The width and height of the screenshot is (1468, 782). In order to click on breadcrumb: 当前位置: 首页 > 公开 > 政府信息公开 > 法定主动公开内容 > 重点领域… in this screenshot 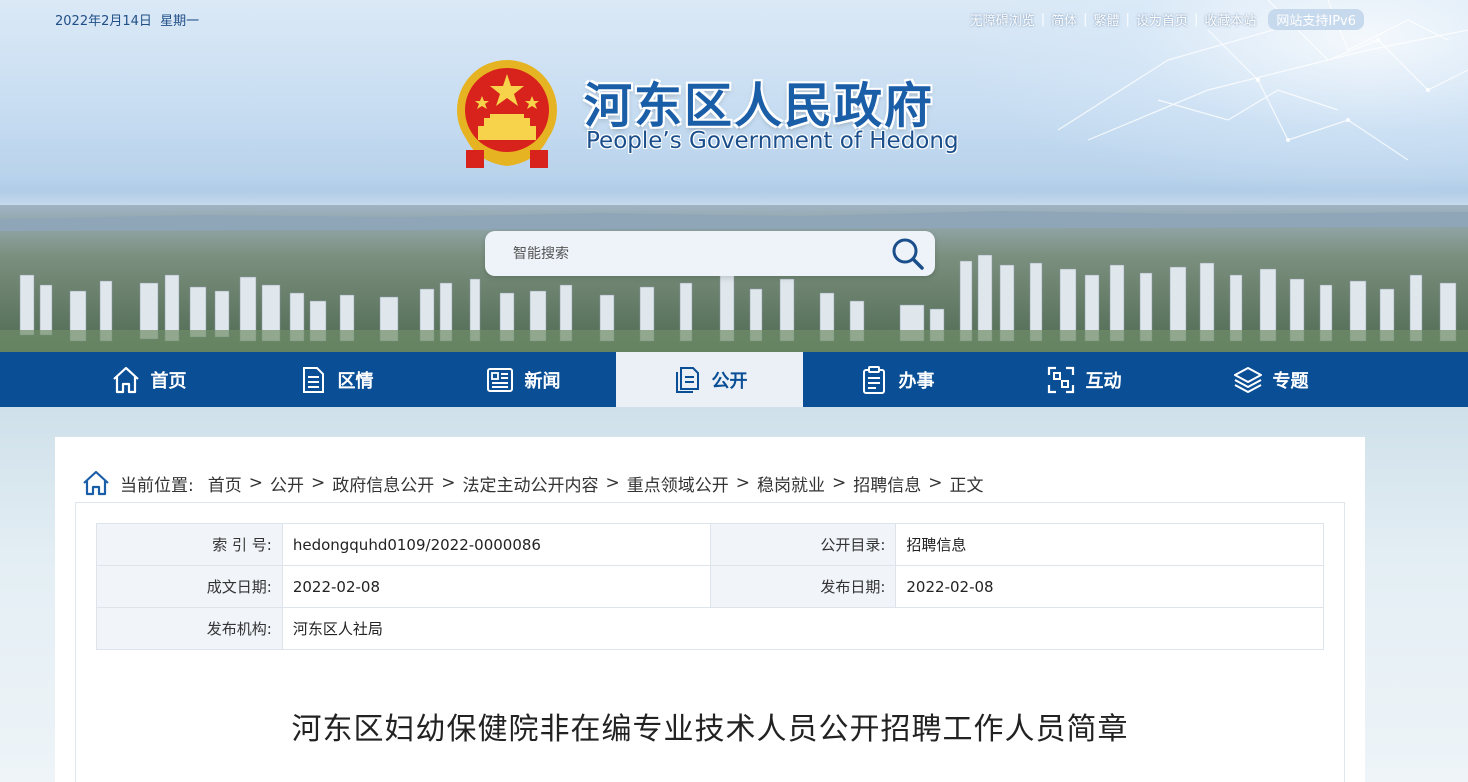, I will do `click(532, 483)`.